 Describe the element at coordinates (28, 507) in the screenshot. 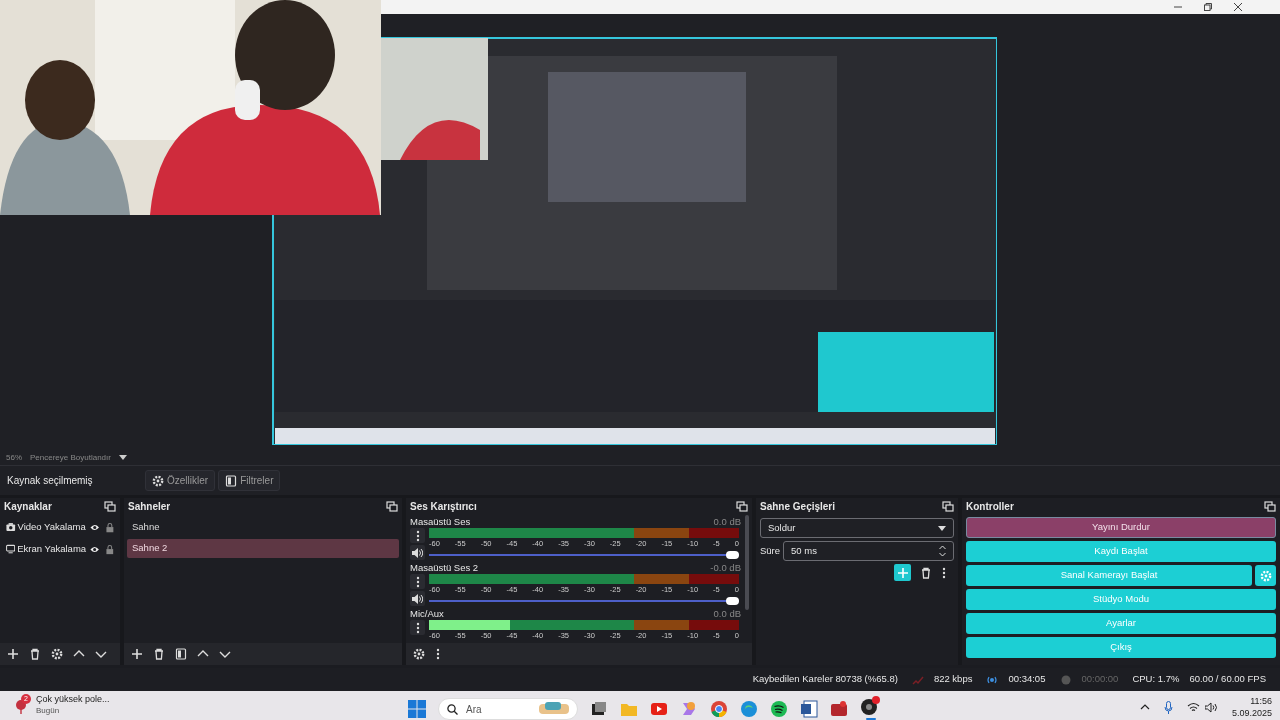

I see `panel-title: Kaynaklar` at that location.